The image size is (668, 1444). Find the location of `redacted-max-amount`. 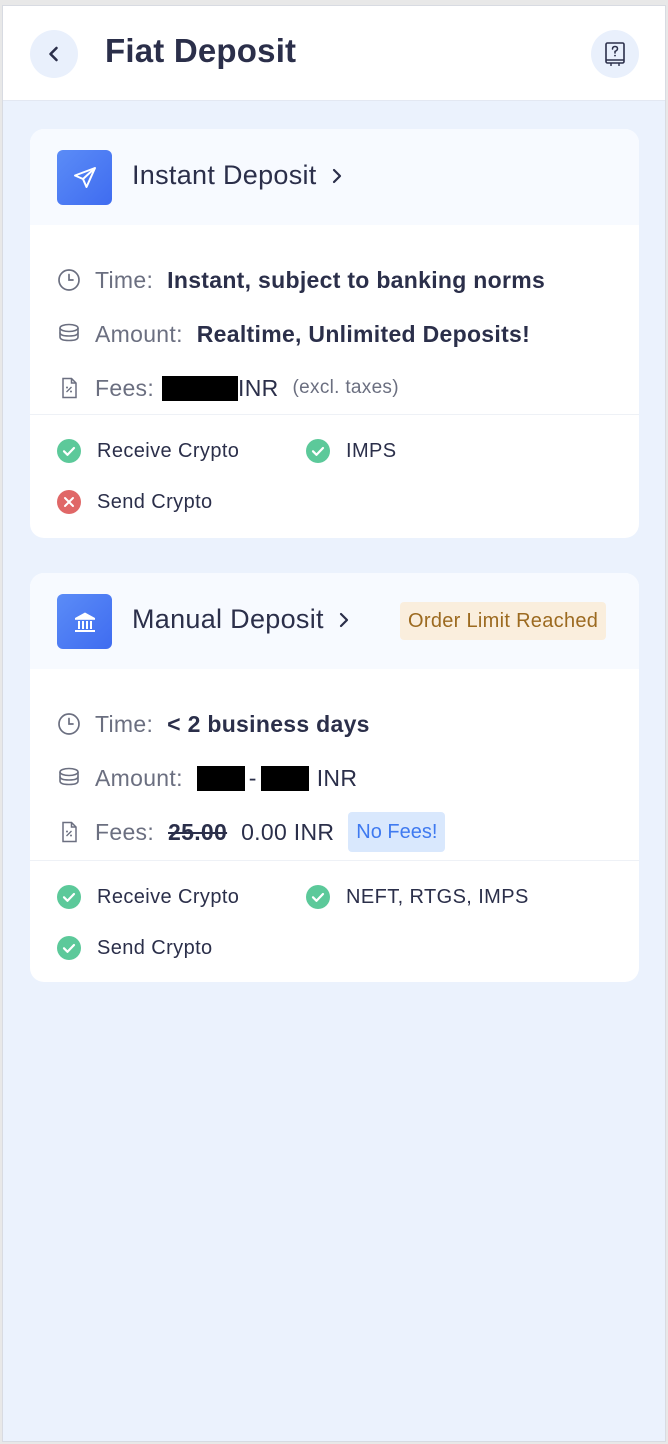

redacted-max-amount is located at coordinates (284, 778).